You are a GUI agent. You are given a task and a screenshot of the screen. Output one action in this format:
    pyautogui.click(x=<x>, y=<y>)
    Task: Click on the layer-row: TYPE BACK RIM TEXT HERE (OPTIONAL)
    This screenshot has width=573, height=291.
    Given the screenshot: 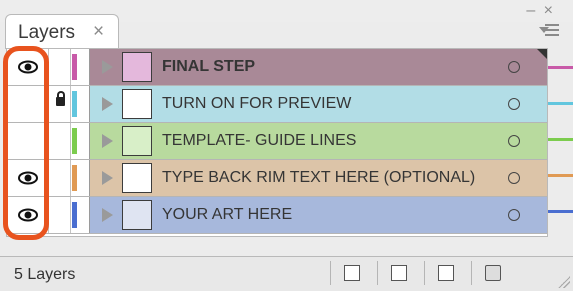 What is the action you would take?
    pyautogui.click(x=277, y=178)
    